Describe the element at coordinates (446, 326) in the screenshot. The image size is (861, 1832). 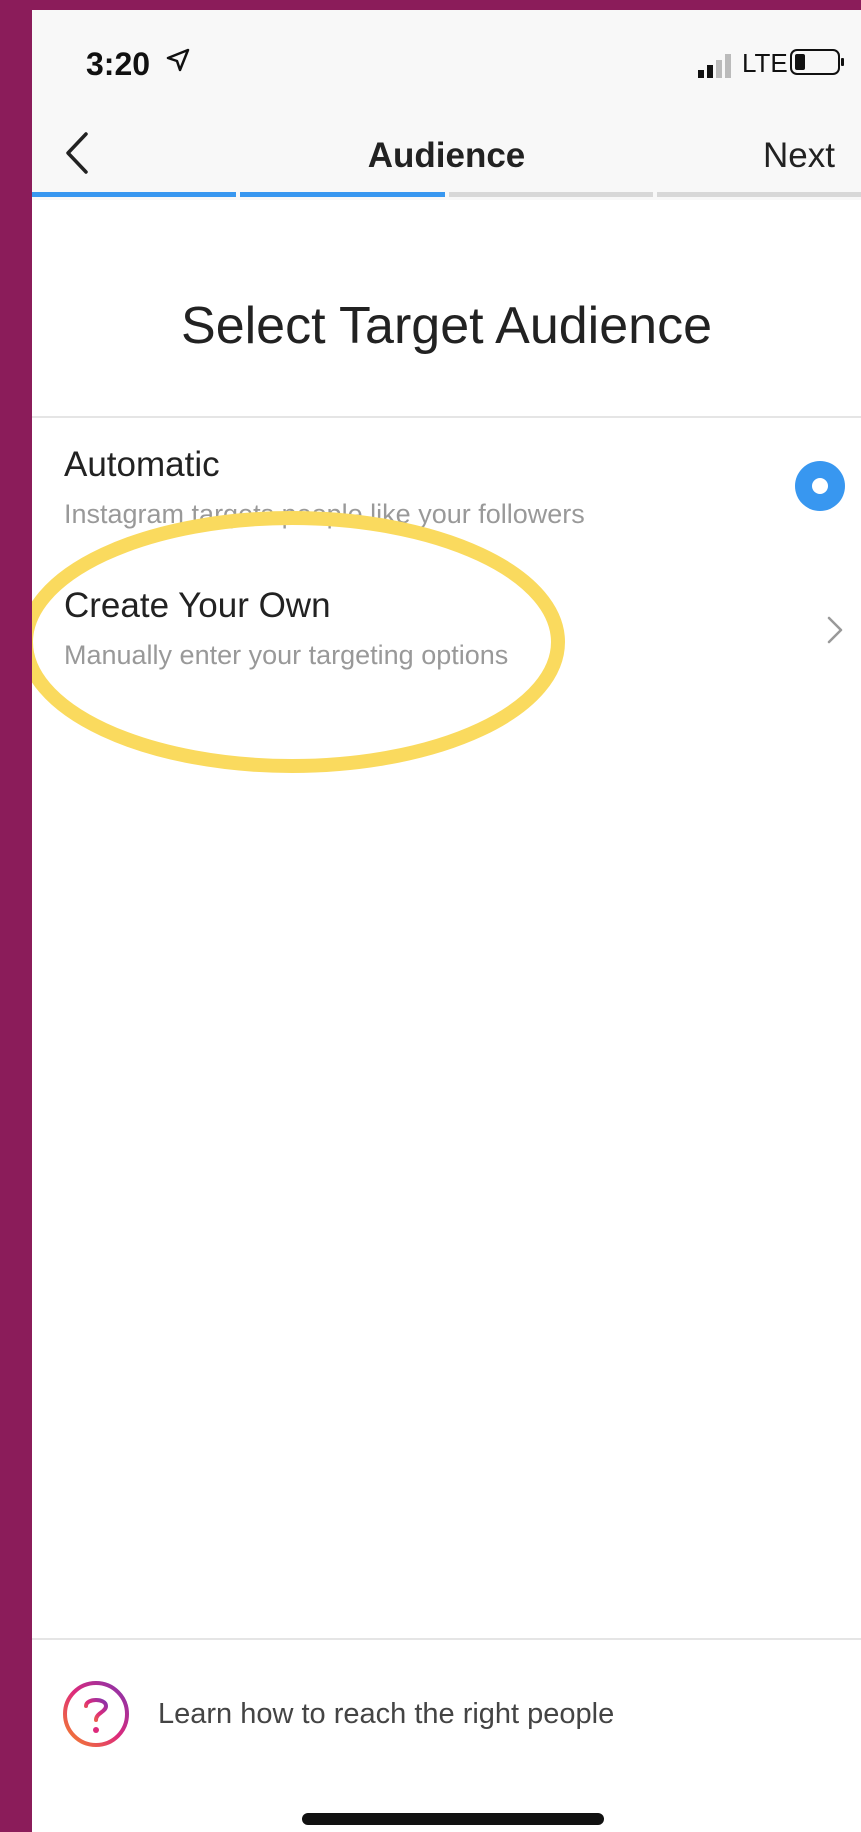
I see `section-heading: Select Target Audience` at that location.